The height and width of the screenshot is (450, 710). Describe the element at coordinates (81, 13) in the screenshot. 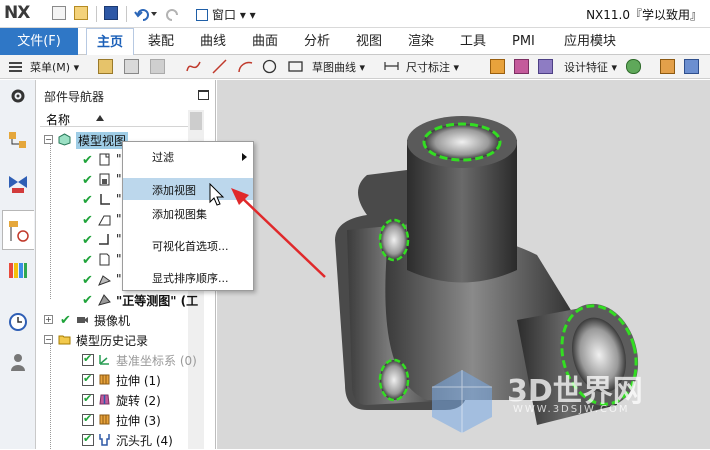

I see `open-folder-icon` at that location.